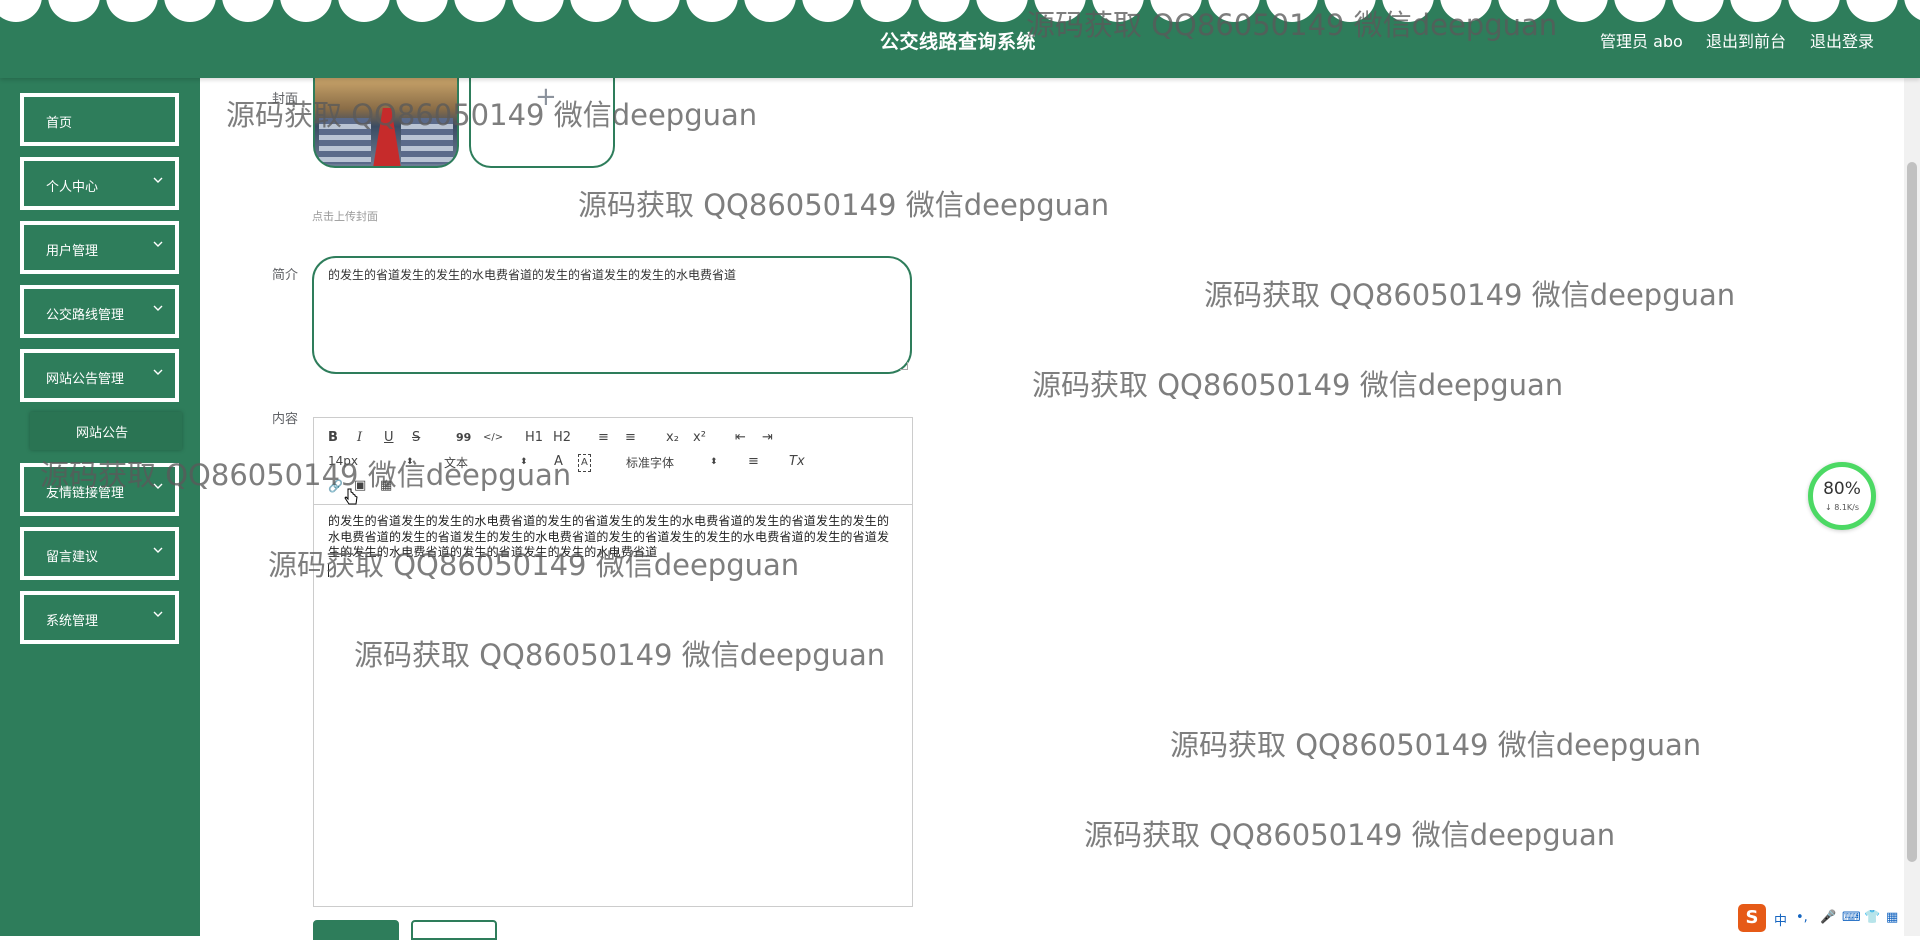 The width and height of the screenshot is (1920, 940). I want to click on sidebar-item-label: 网站公告管理, so click(85, 379).